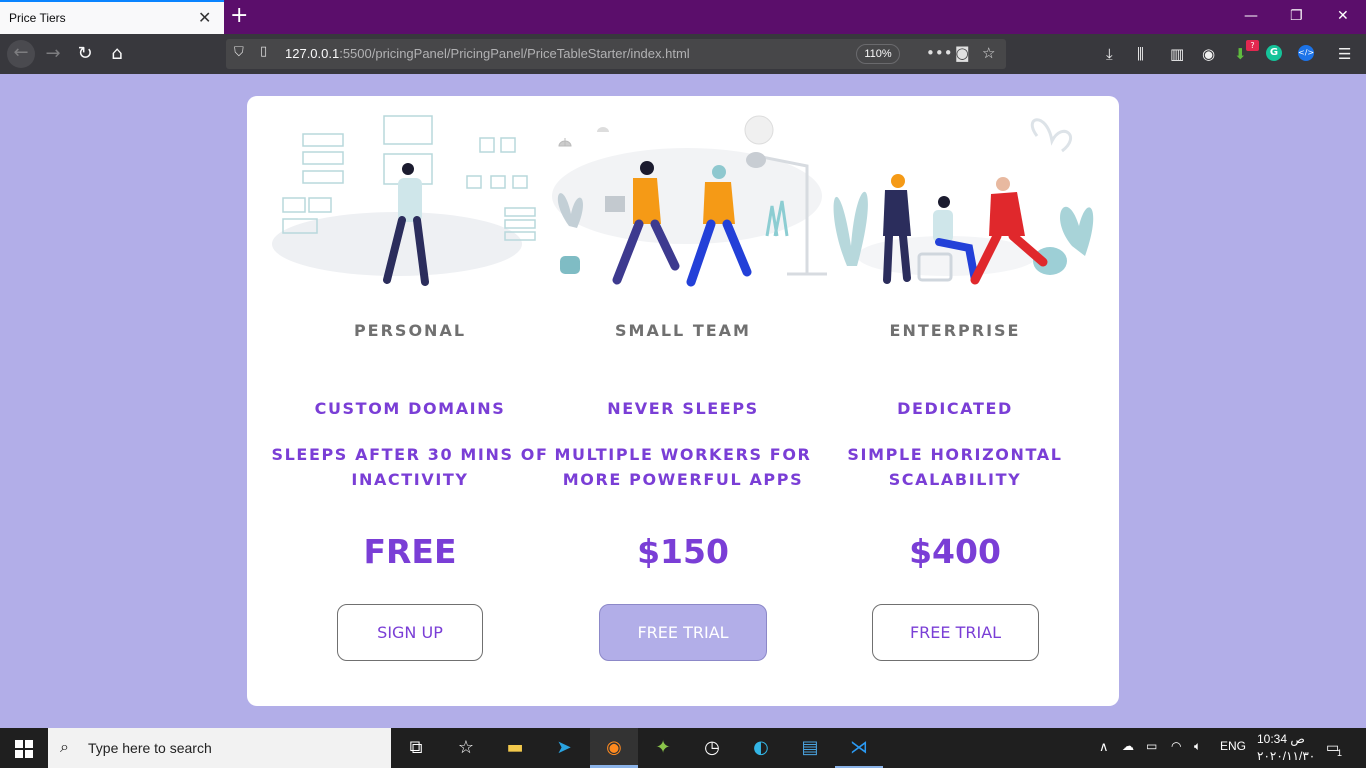  Describe the element at coordinates (683, 467) in the screenshot. I see `tier-feature: MULTIPLE WORKERS FOR MORE POWERFUL APPS` at that location.